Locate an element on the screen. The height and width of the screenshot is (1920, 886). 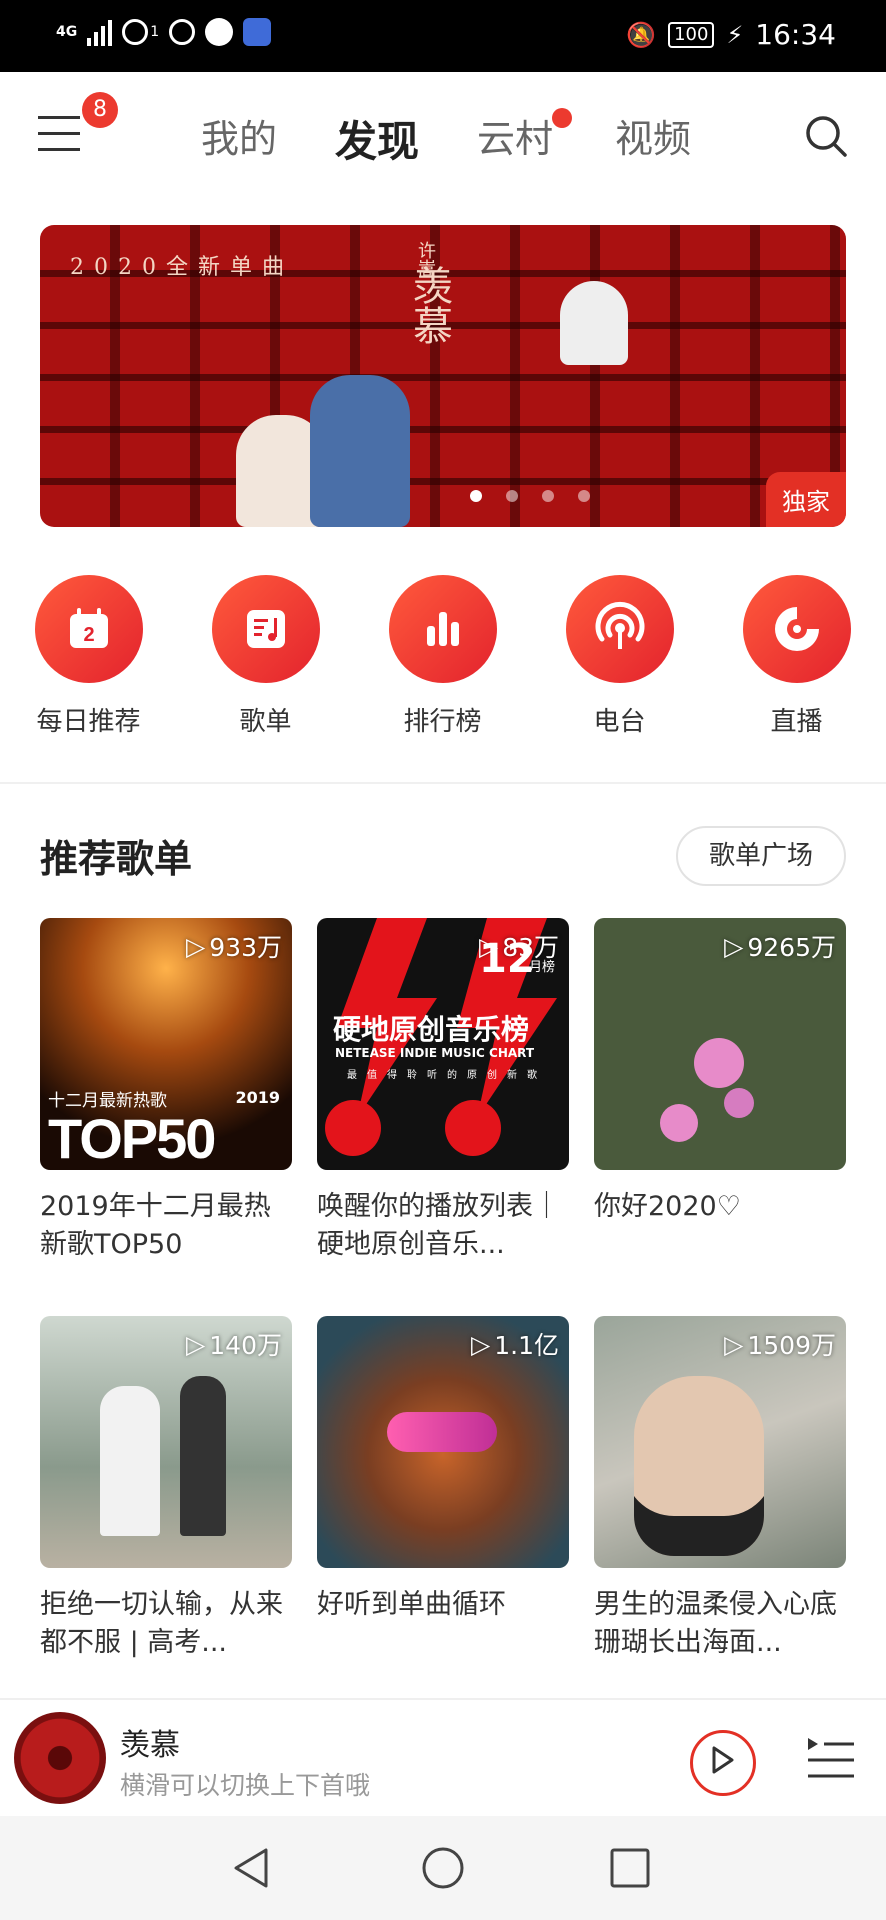
top-nav: 8 我的 发现 云村 视频 is located at coordinates (443, 136).